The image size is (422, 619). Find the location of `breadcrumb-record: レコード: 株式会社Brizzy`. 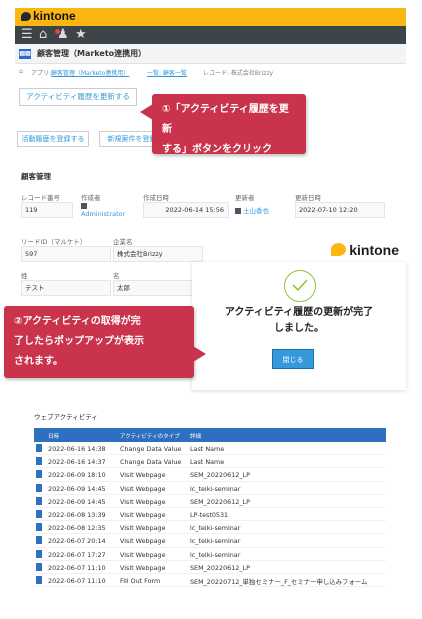

breadcrumb-record: レコード: 株式会社Brizzy is located at coordinates (238, 73).